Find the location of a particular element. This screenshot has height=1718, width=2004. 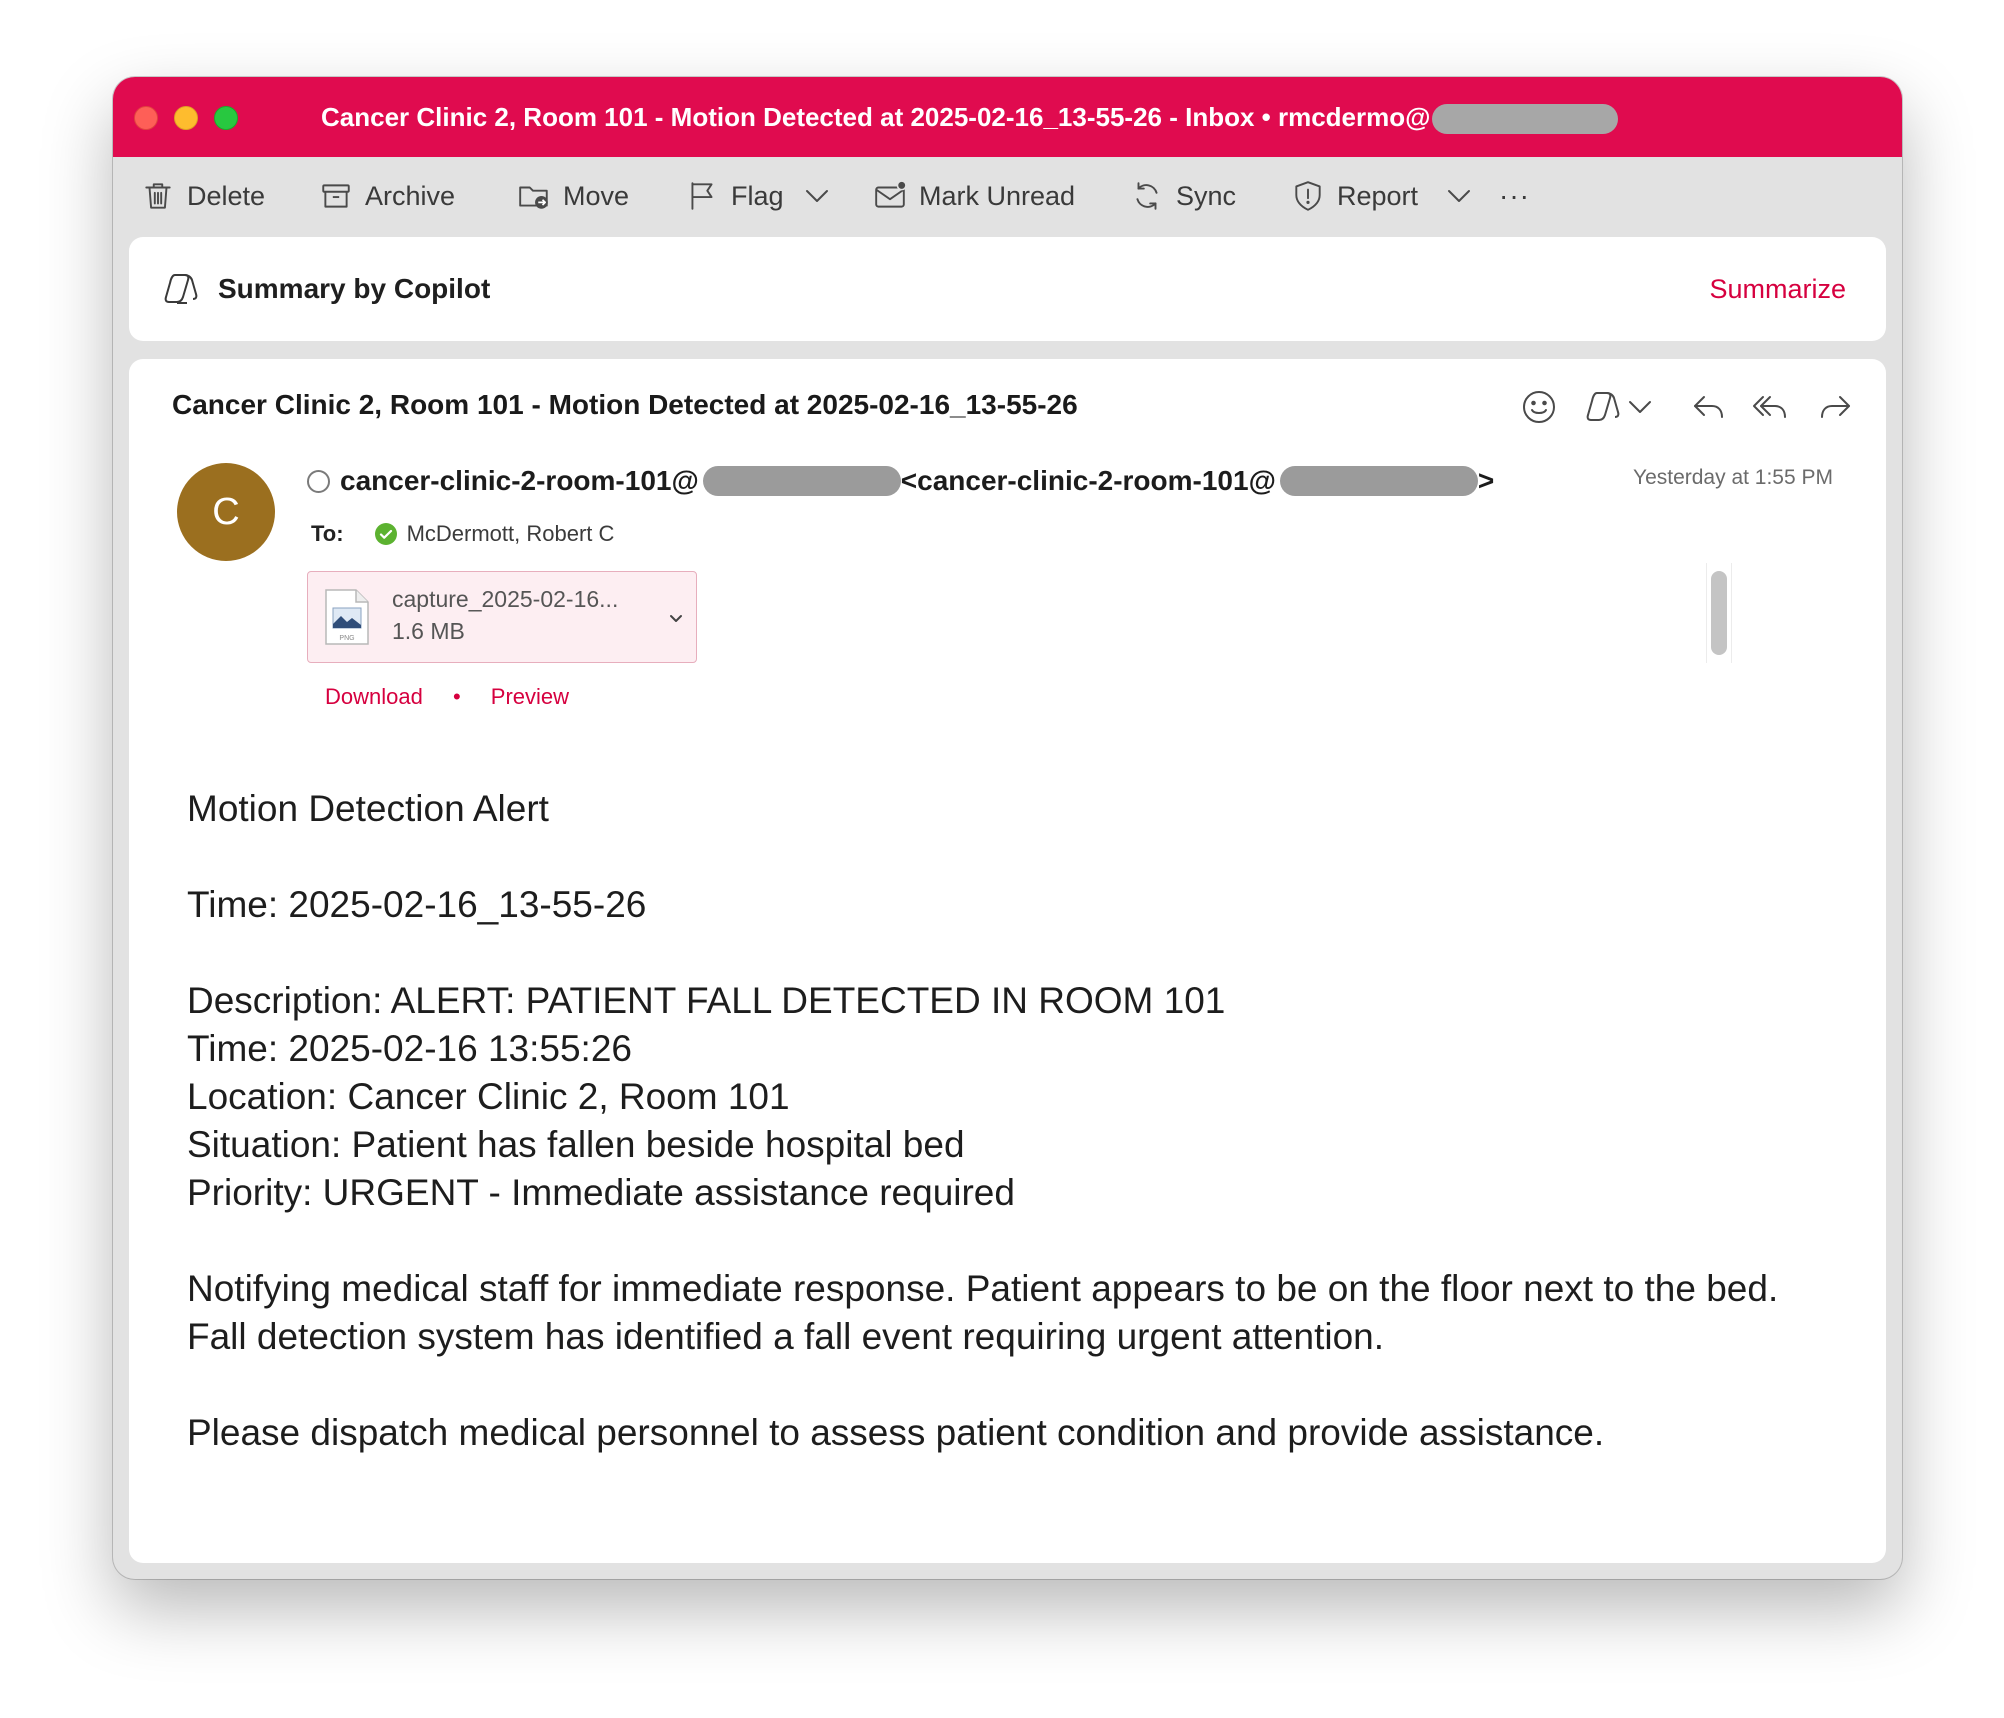

flag-button: Flag is located at coordinates (734, 196).